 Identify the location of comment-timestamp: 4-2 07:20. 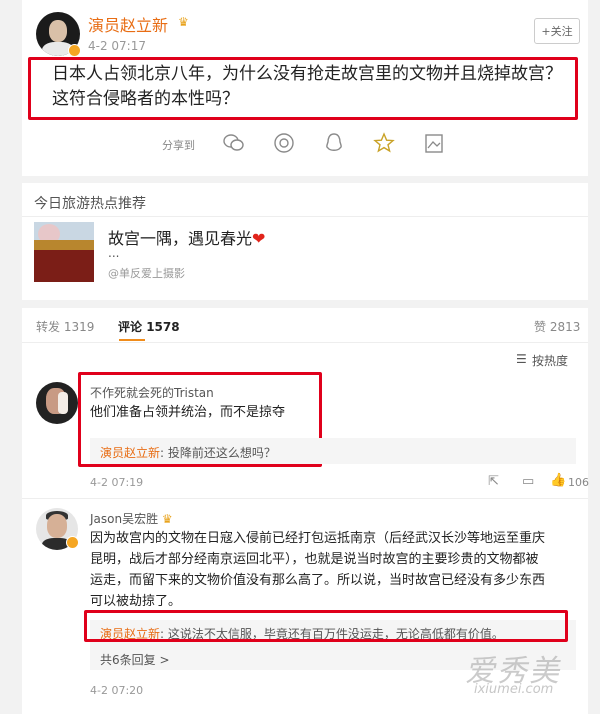
(117, 690).